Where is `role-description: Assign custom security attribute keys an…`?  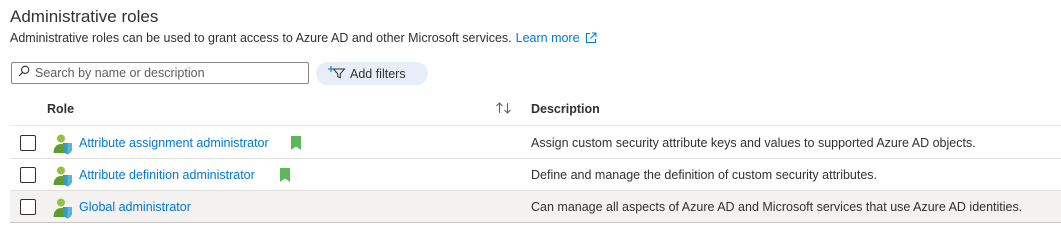
role-description: Assign custom security attribute keys an… is located at coordinates (753, 143).